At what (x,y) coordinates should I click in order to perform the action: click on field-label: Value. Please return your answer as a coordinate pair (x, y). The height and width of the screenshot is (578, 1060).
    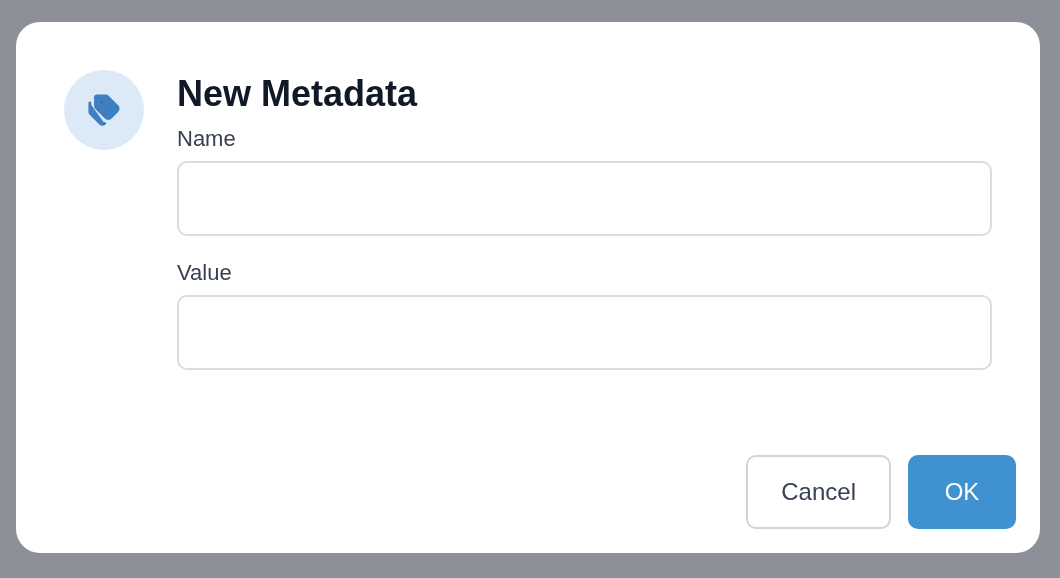
    Looking at the image, I should click on (205, 273).